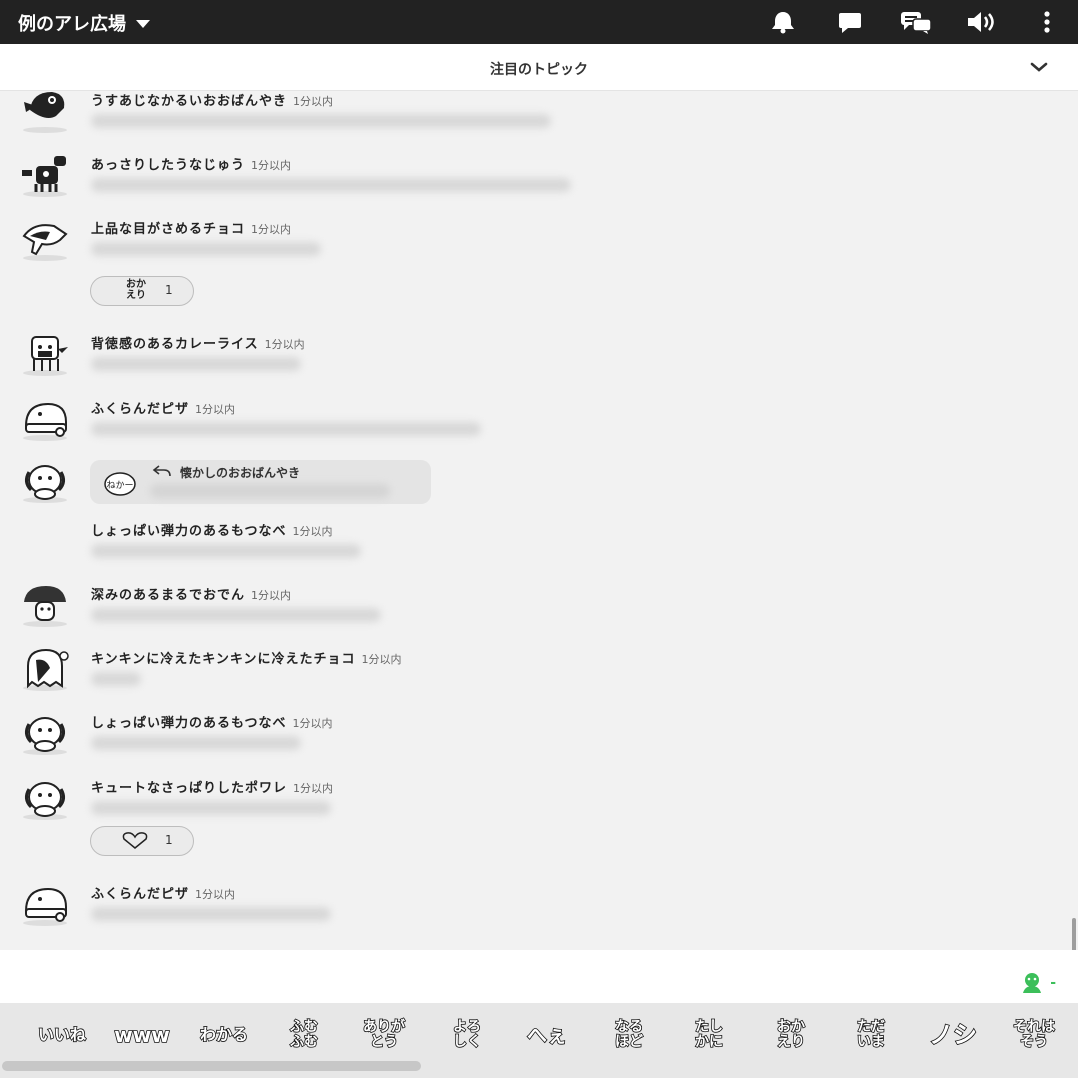  I want to click on reply-username: 懐かしのおおばんやき, so click(240, 473).